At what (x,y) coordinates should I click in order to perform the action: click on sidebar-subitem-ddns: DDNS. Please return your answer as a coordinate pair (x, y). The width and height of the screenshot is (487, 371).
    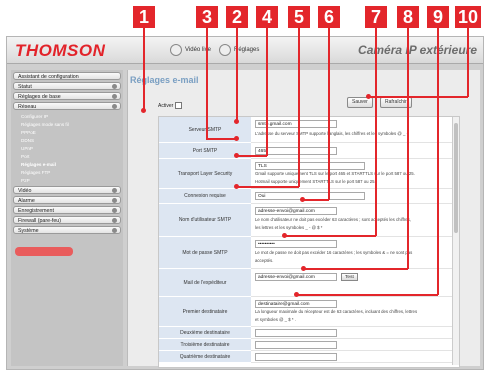
    Looking at the image, I should click on (27, 140).